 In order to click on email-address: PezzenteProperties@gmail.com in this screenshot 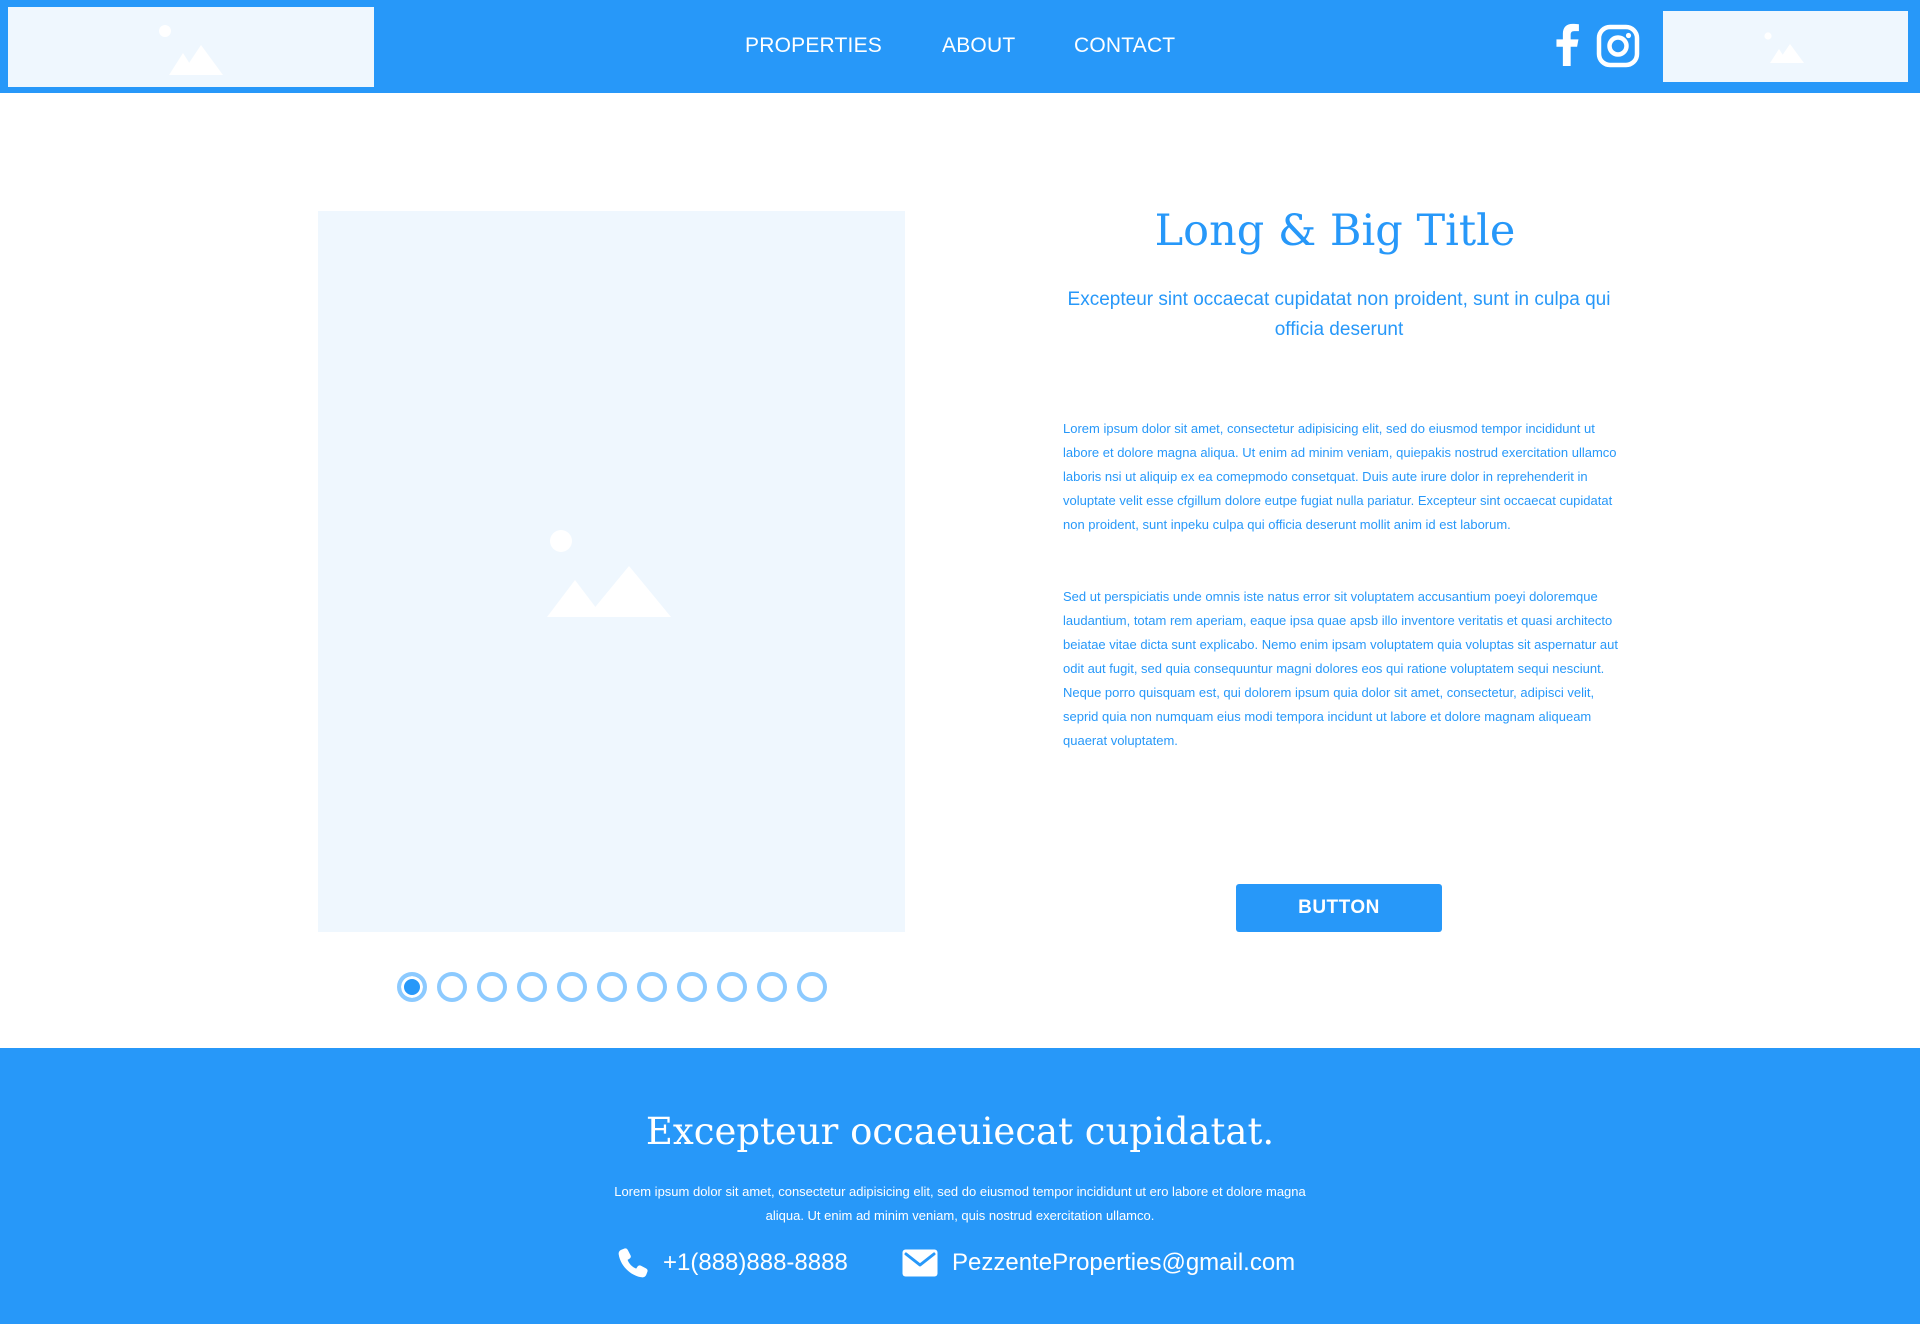, I will do `click(1124, 1262)`.